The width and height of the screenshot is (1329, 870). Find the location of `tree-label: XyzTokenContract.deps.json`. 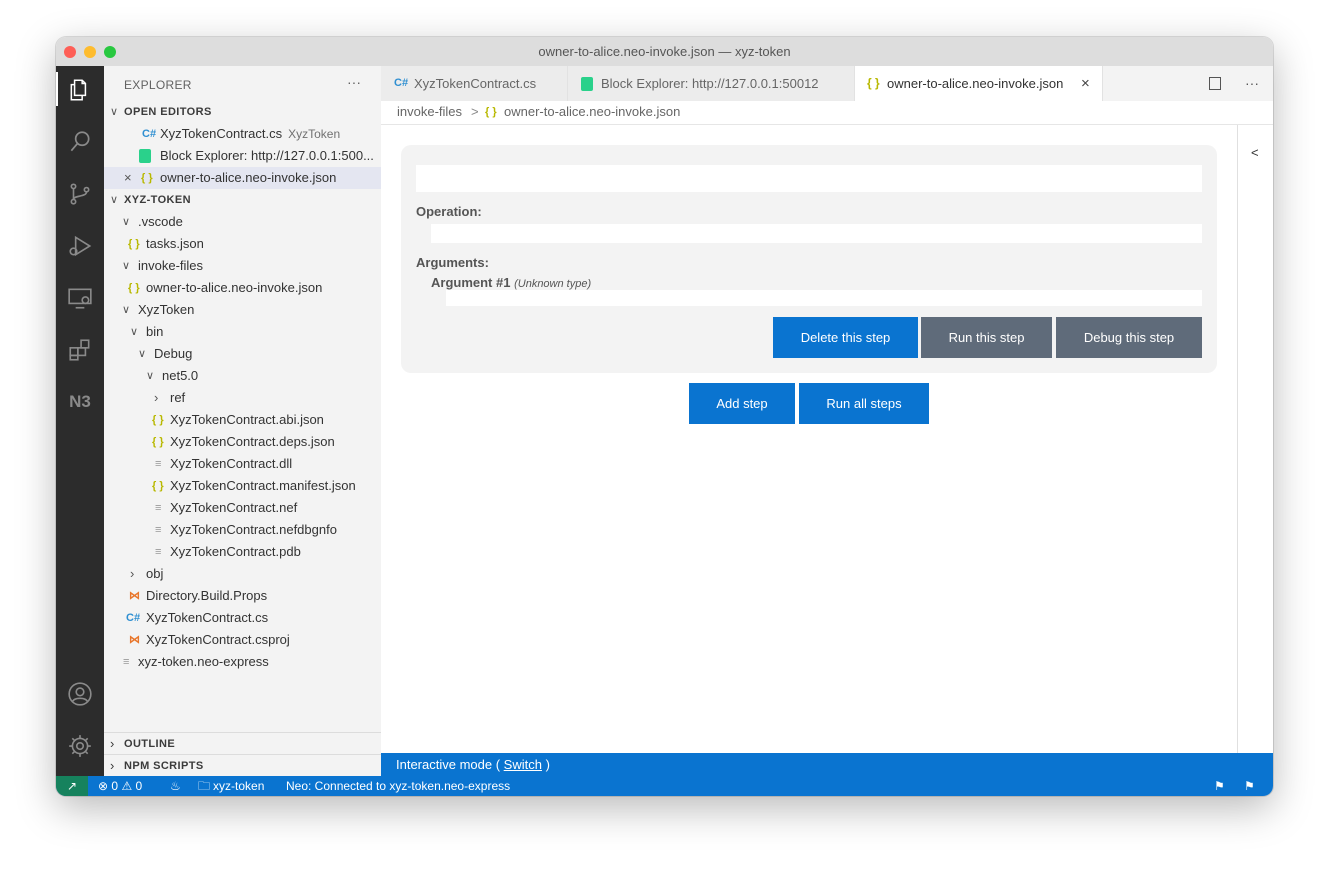

tree-label: XyzTokenContract.deps.json is located at coordinates (252, 441).